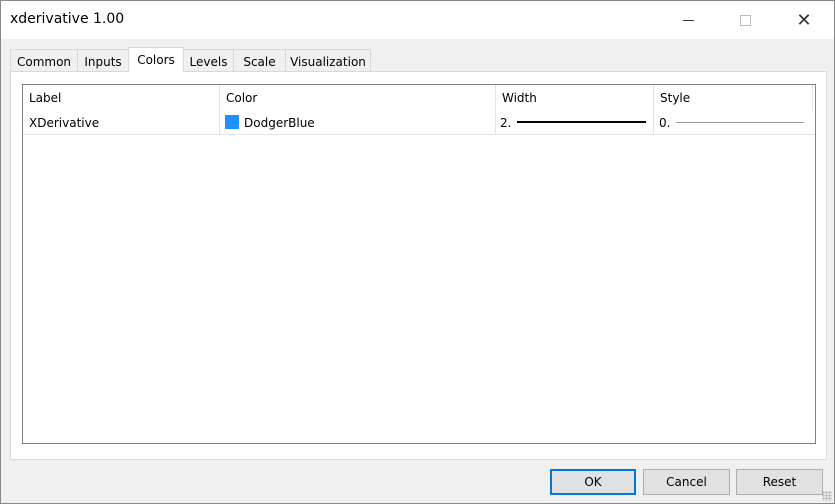  Describe the element at coordinates (328, 60) in the screenshot. I see `tab-visualization: Visualization` at that location.